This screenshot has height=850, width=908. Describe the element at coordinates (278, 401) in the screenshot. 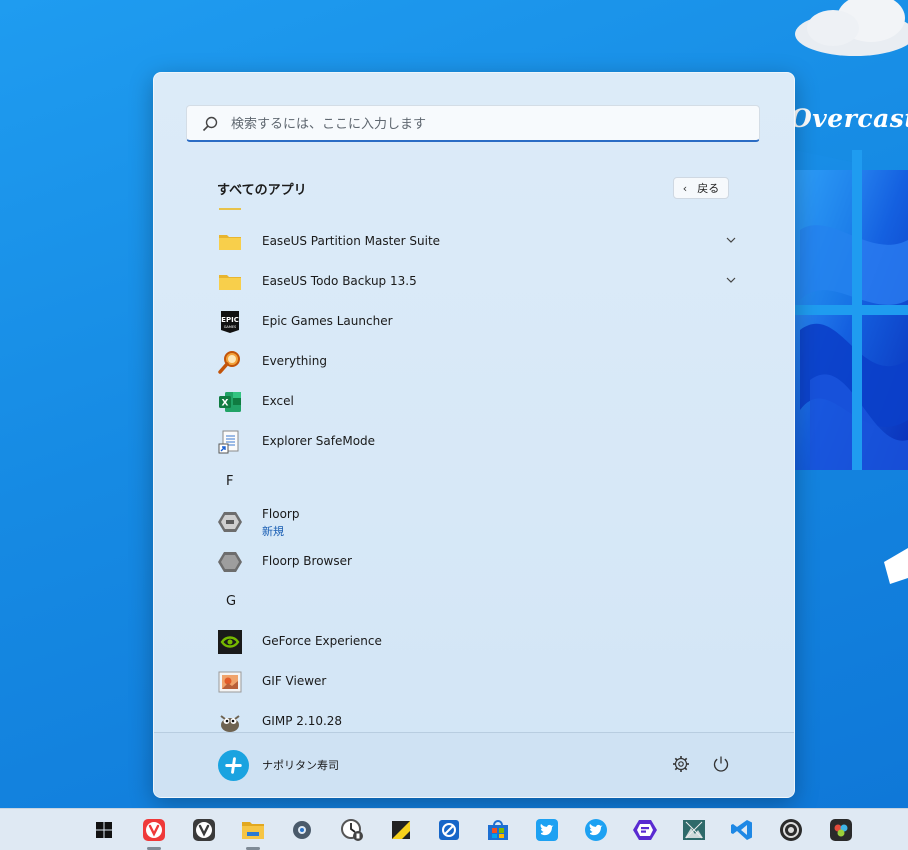

I see `app-label: Excel` at that location.